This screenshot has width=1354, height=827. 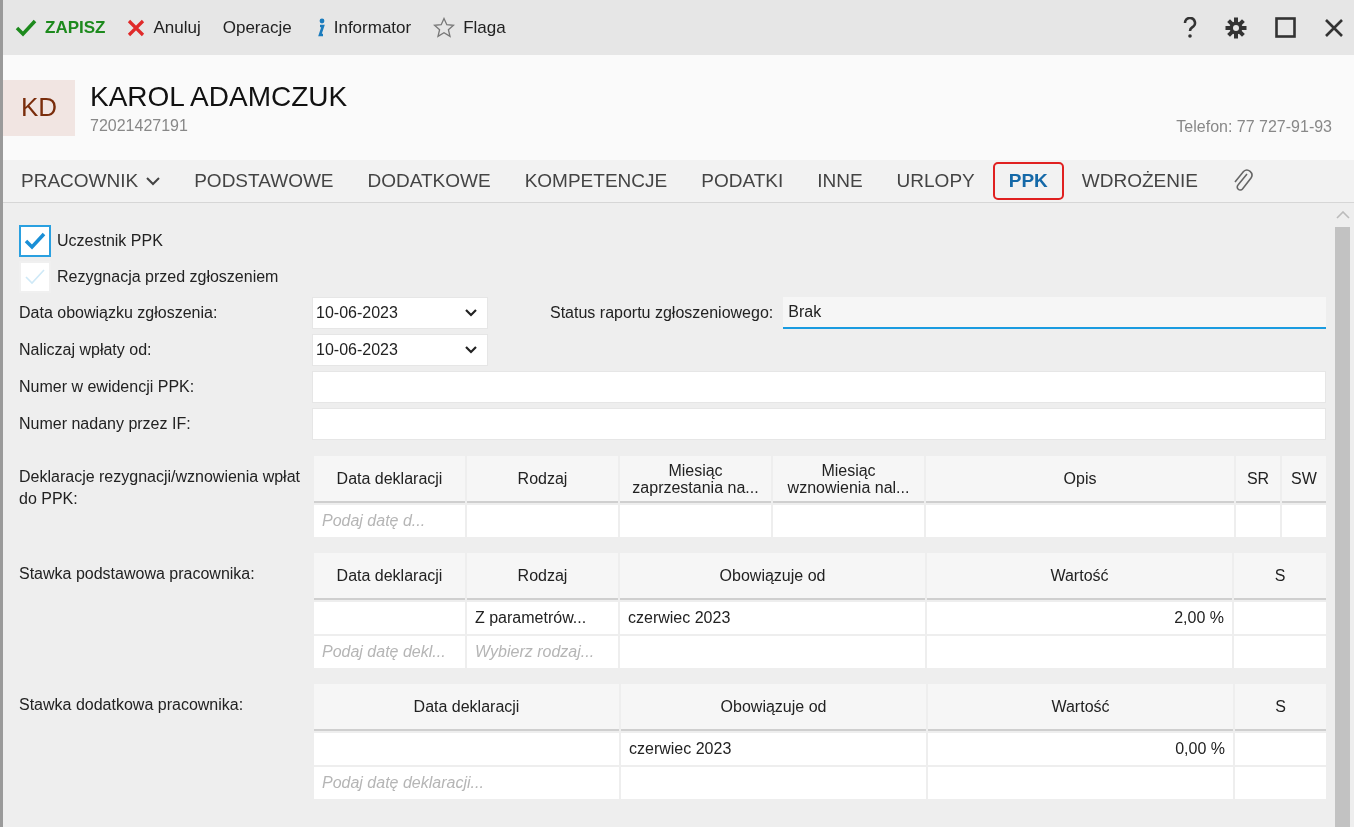 I want to click on tab: DODATKOWE, so click(x=429, y=181).